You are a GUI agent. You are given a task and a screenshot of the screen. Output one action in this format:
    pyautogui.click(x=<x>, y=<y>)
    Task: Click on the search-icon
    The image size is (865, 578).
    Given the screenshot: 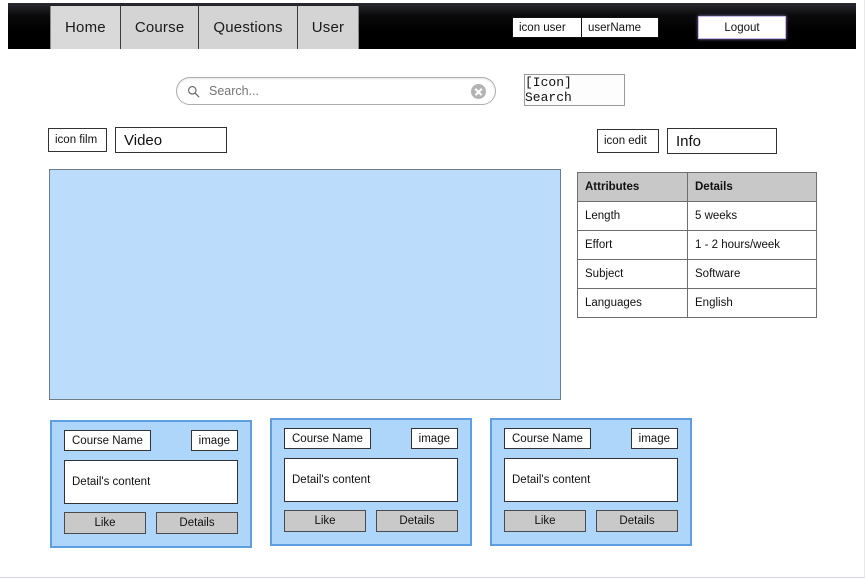 What is the action you would take?
    pyautogui.click(x=193, y=91)
    